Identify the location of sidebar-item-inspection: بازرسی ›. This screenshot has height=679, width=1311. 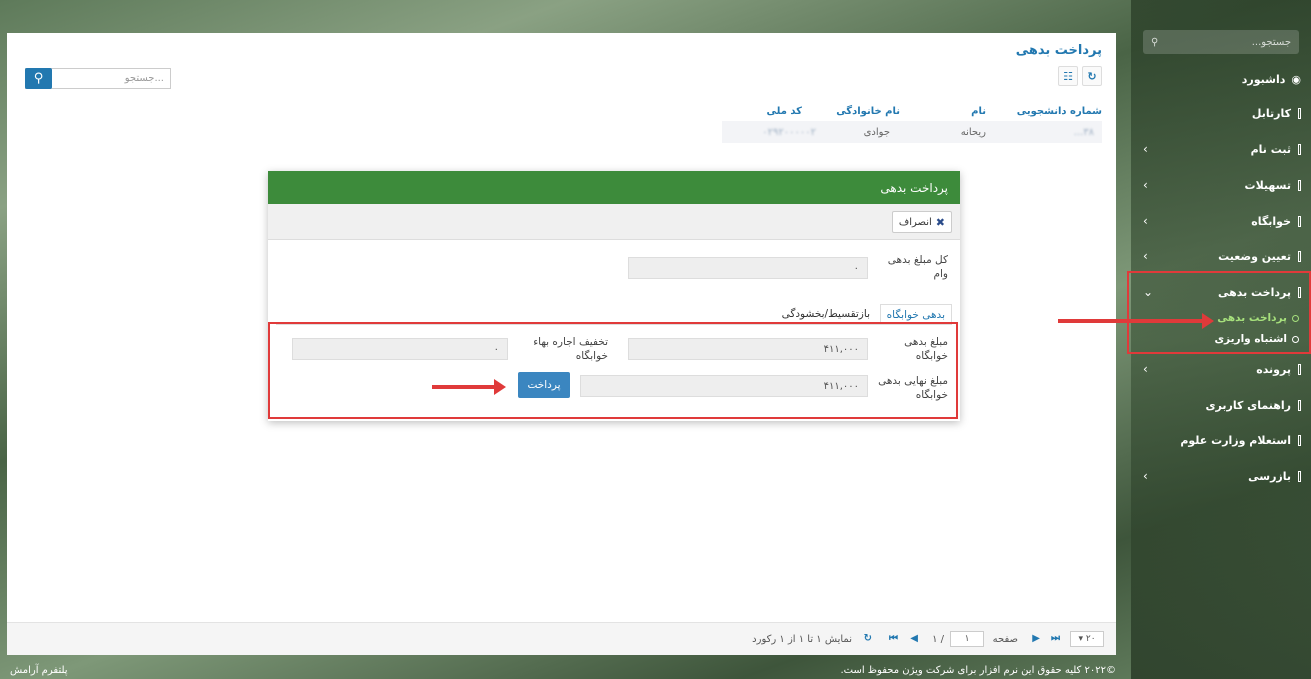
(1221, 476).